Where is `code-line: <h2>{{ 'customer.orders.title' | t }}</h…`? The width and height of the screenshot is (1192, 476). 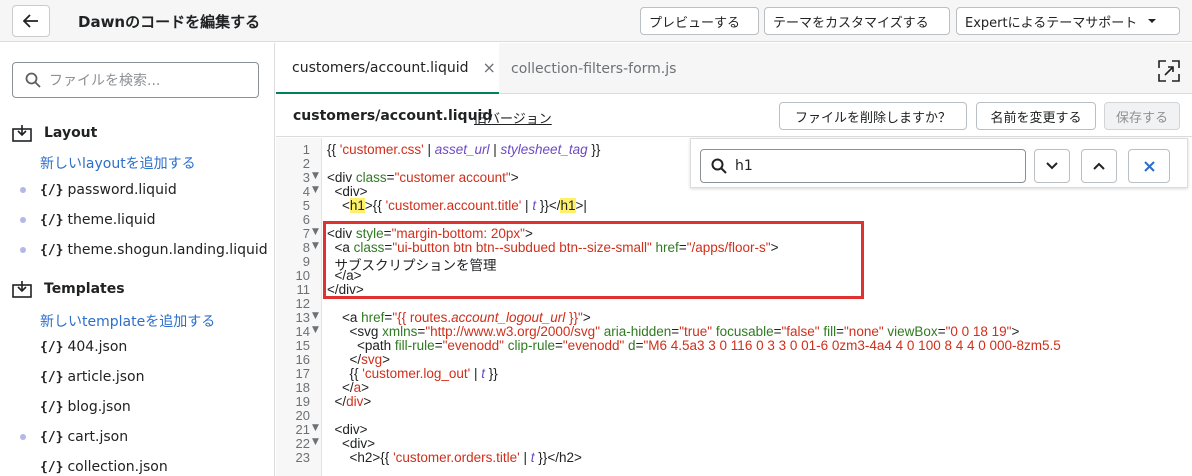 code-line: <h2>{{ 'customer.orders.title' | t }}</h… is located at coordinates (454, 457).